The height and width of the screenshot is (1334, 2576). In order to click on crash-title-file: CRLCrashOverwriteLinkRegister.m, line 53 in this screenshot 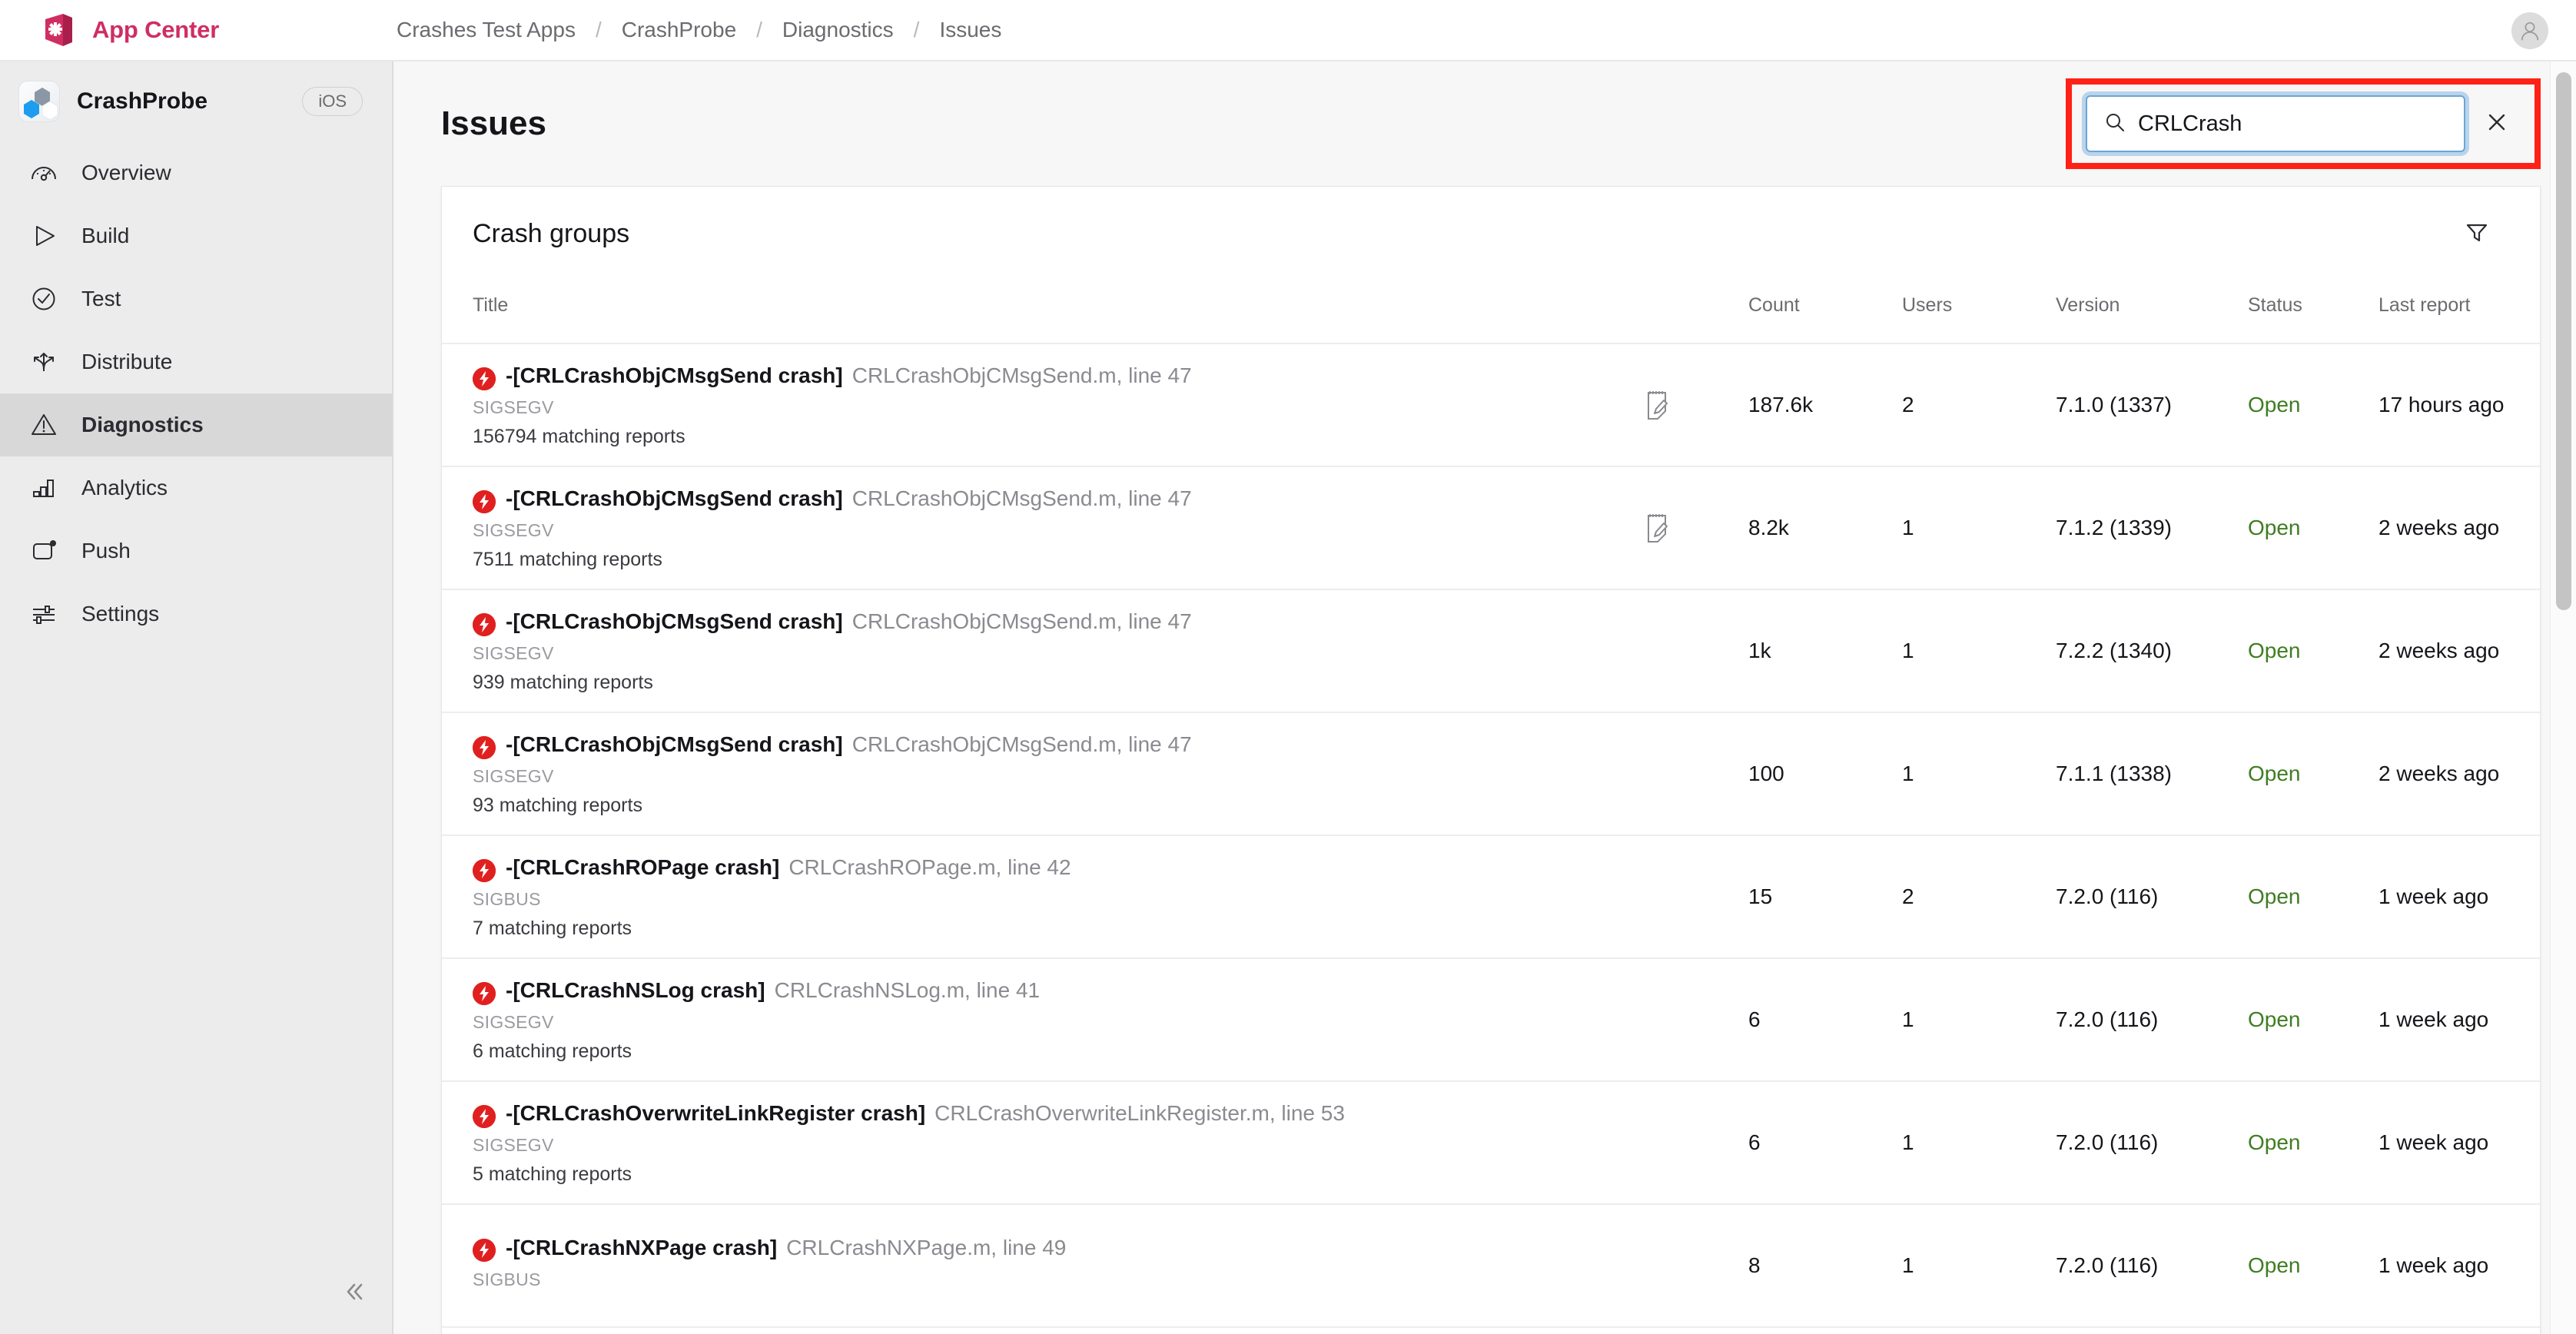, I will do `click(1139, 1113)`.